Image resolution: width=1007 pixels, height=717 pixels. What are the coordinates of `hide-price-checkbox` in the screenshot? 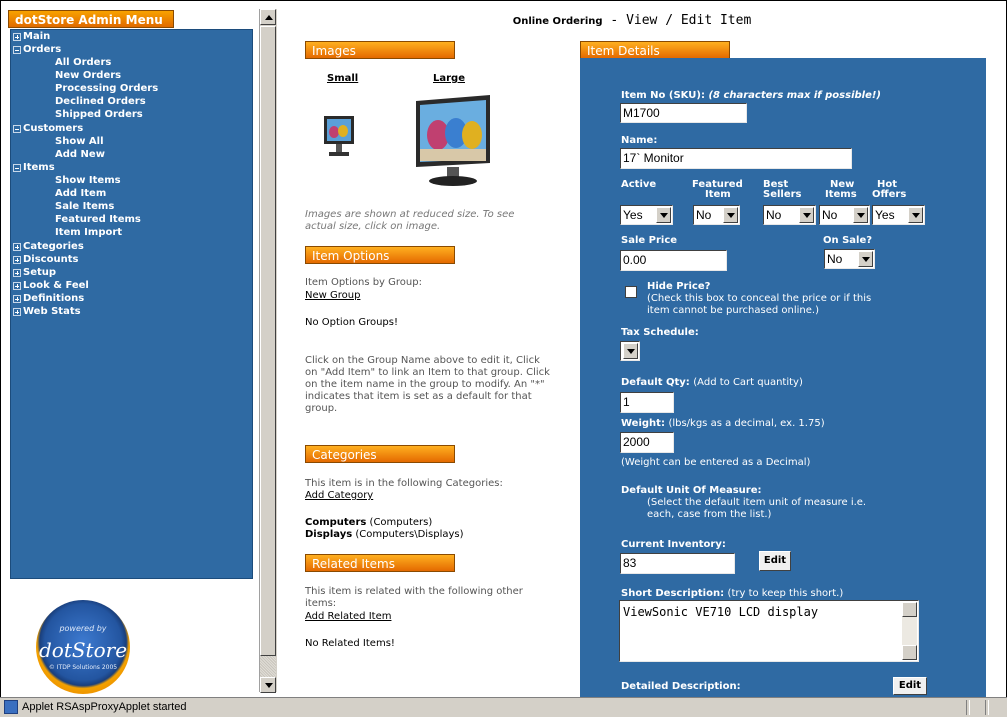 It's located at (631, 292).